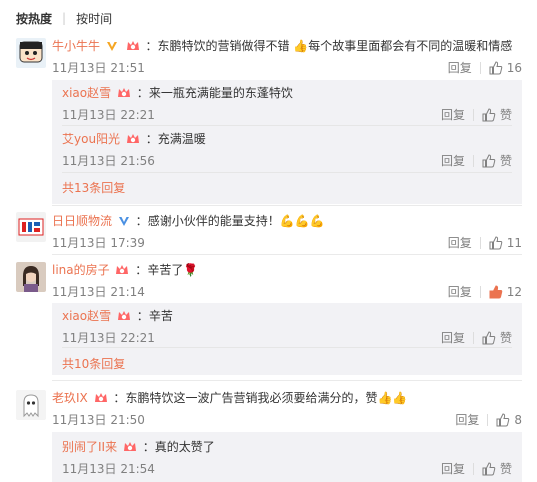  What do you see at coordinates (485, 67) in the screenshot?
I see `comment-ops: 回复 16` at bounding box center [485, 67].